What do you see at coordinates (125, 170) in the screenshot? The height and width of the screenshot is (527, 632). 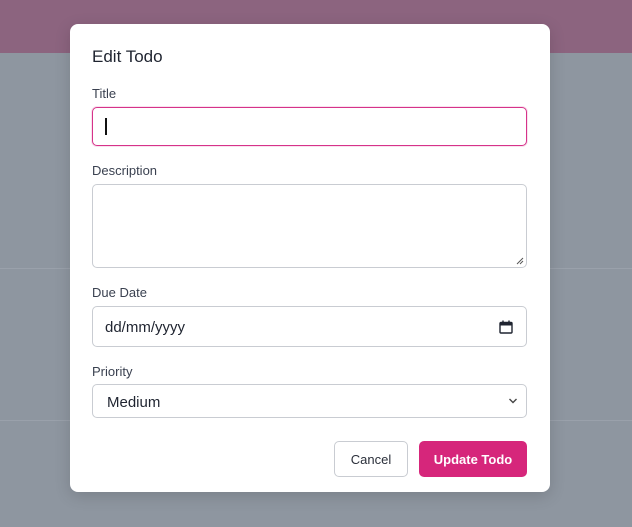 I see `description-label: Description` at bounding box center [125, 170].